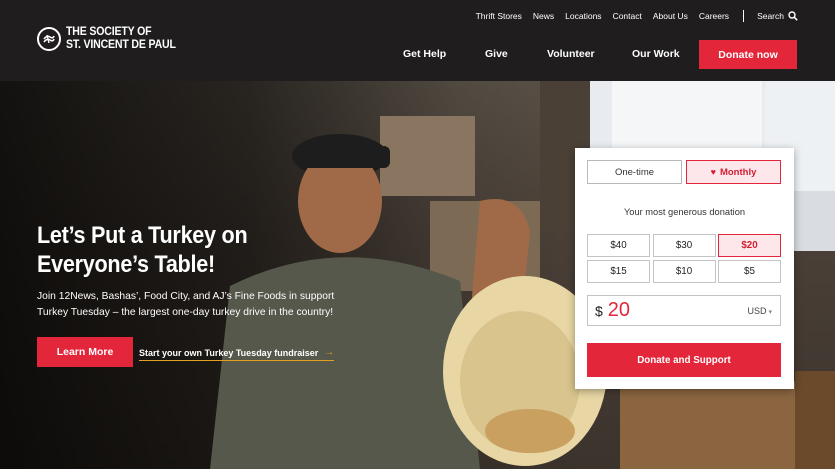 This screenshot has height=469, width=835. I want to click on utility-divider, so click(744, 16).